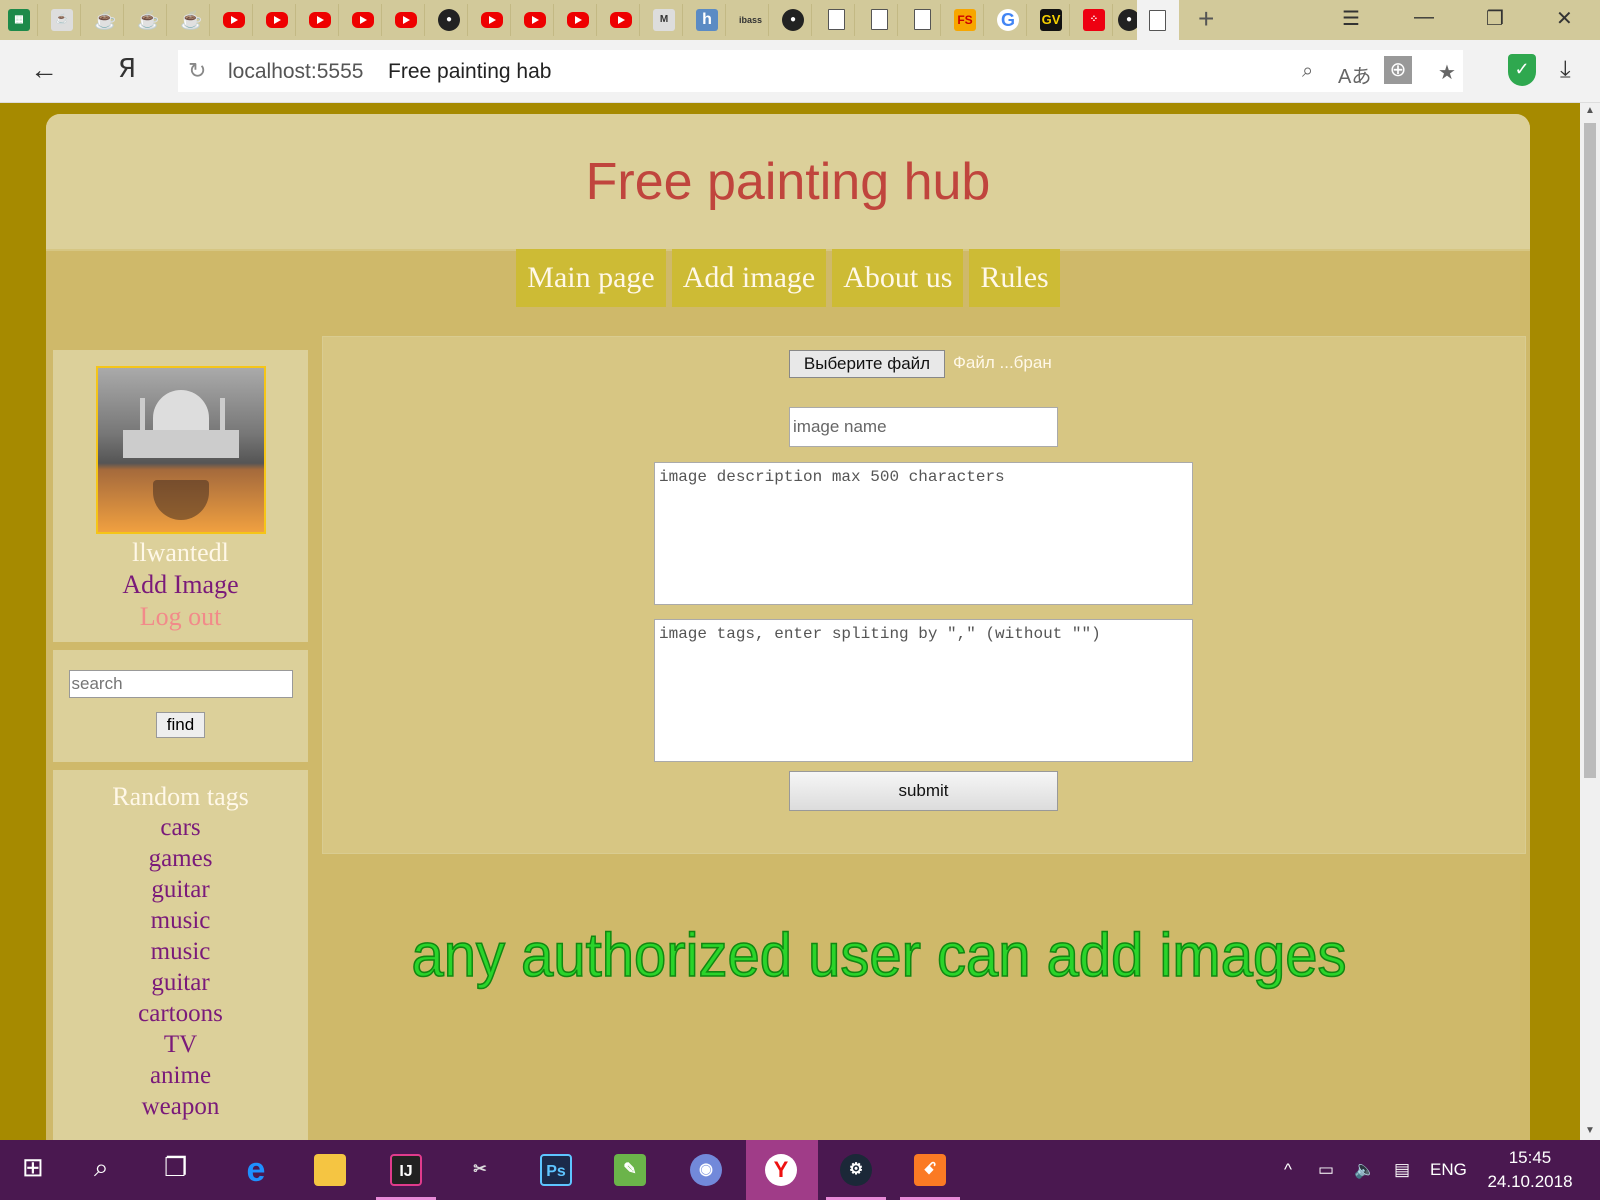  What do you see at coordinates (1590, 1130) in the screenshot?
I see `scroll-down-icon: ▼` at bounding box center [1590, 1130].